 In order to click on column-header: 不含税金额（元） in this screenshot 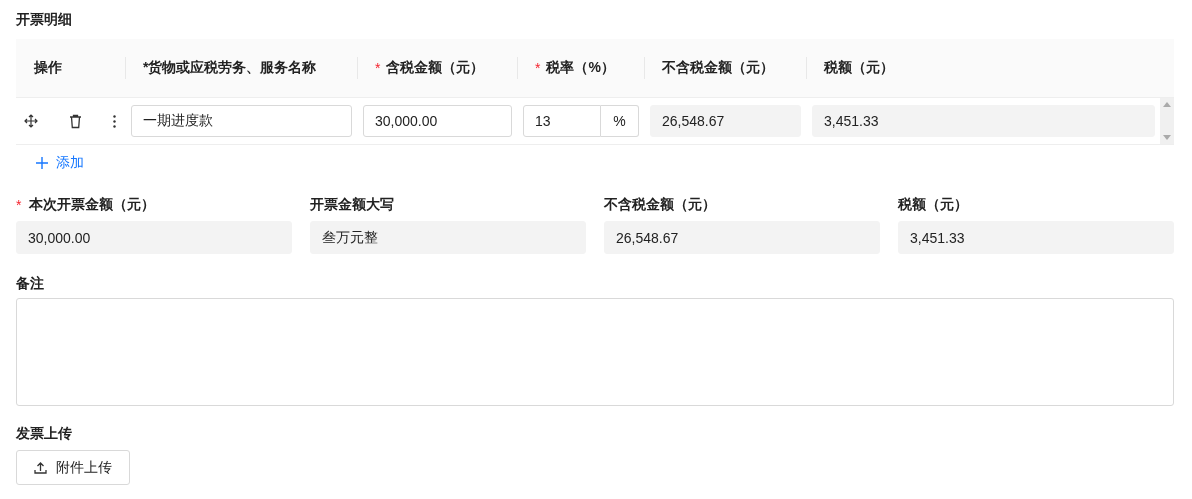, I will do `click(718, 68)`.